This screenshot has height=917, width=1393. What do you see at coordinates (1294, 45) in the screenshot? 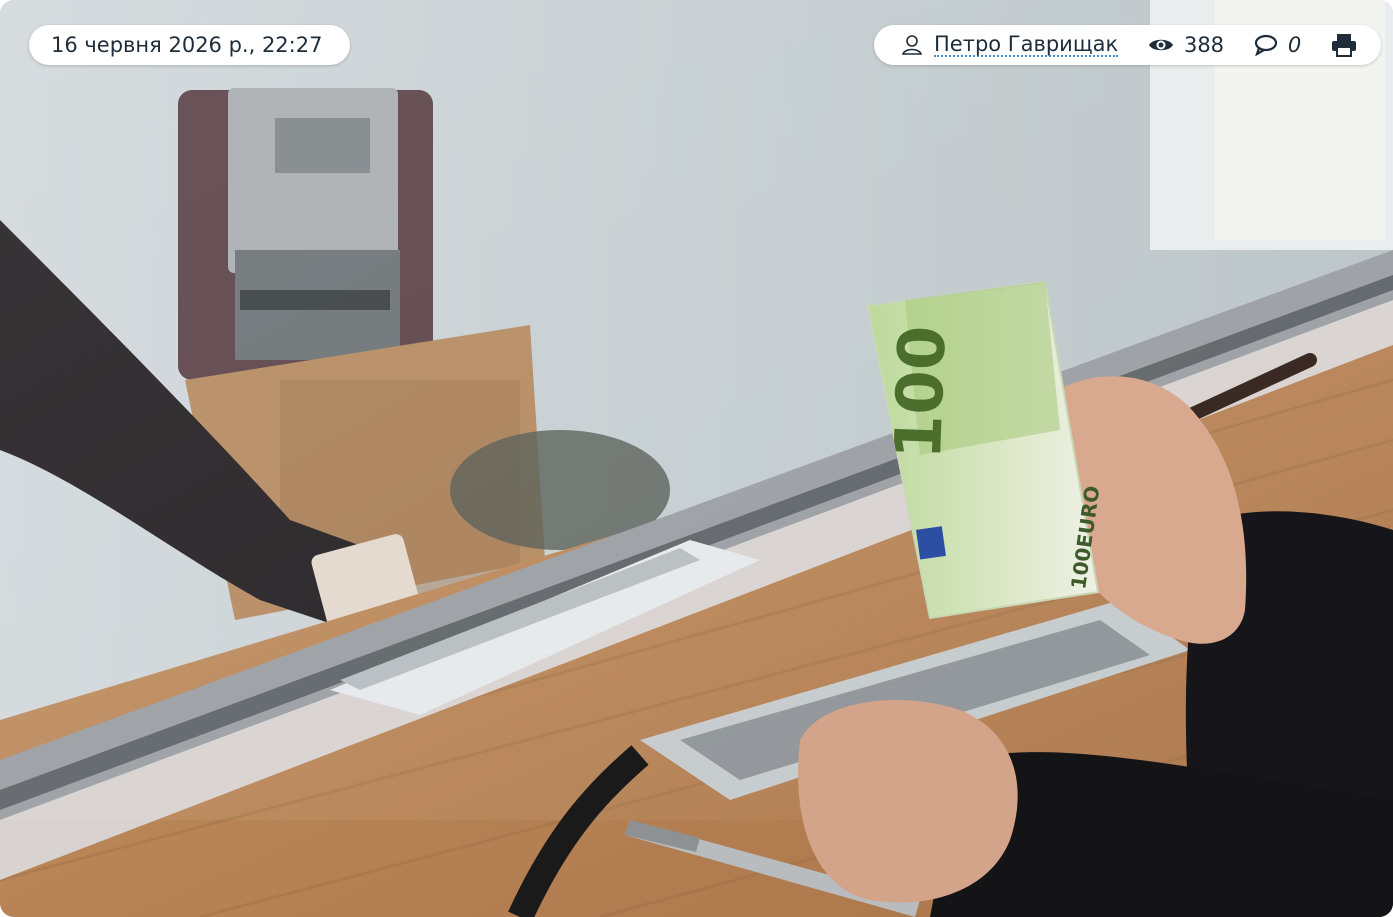
I see `comments-count: 0` at bounding box center [1294, 45].